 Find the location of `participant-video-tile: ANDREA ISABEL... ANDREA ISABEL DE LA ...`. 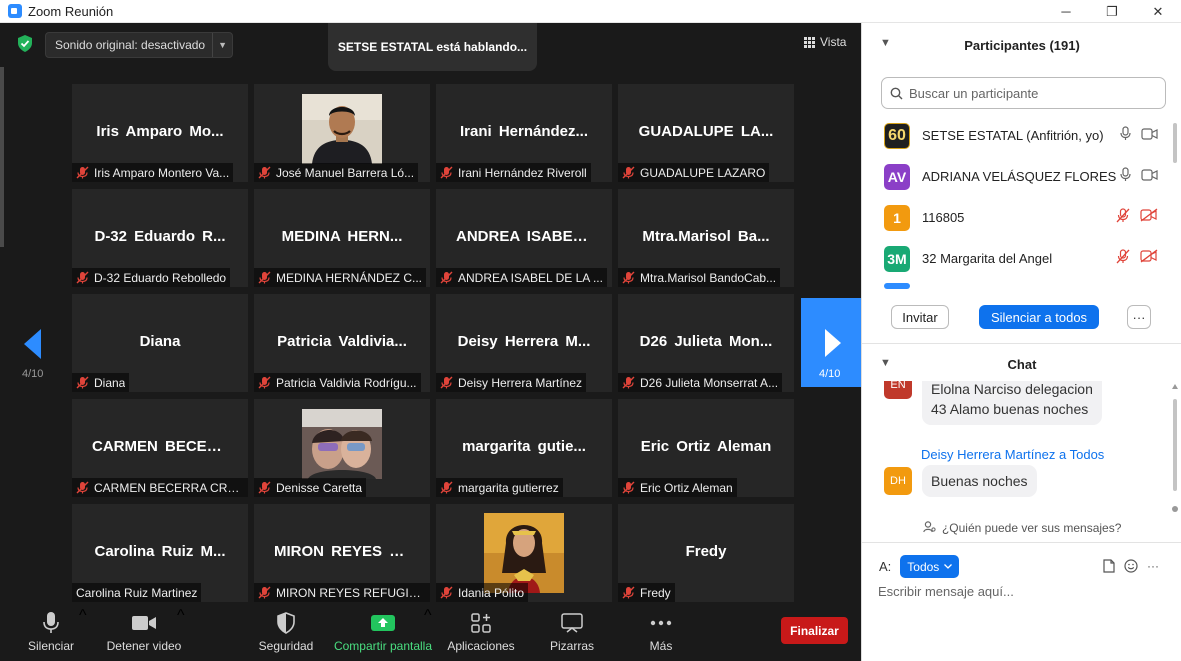

participant-video-tile: ANDREA ISABEL... ANDREA ISABEL DE LA ... is located at coordinates (524, 238).